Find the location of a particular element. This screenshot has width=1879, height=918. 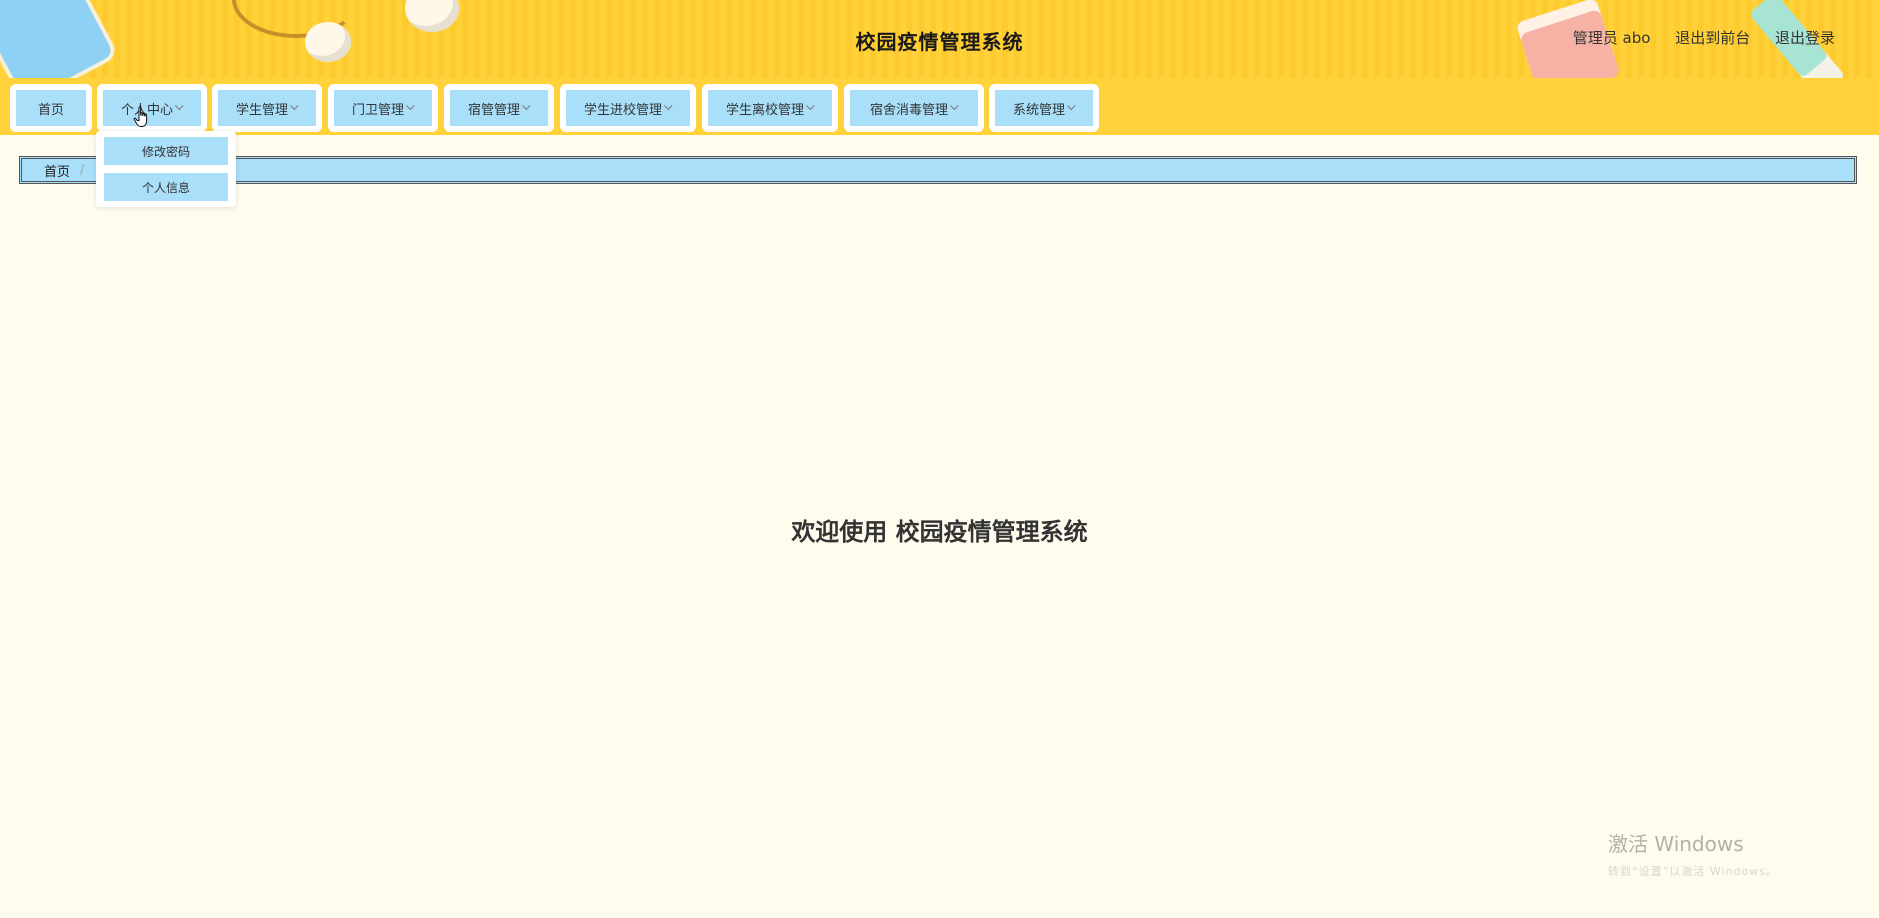

nav-item-label: 学生进校管理 is located at coordinates (622, 110).